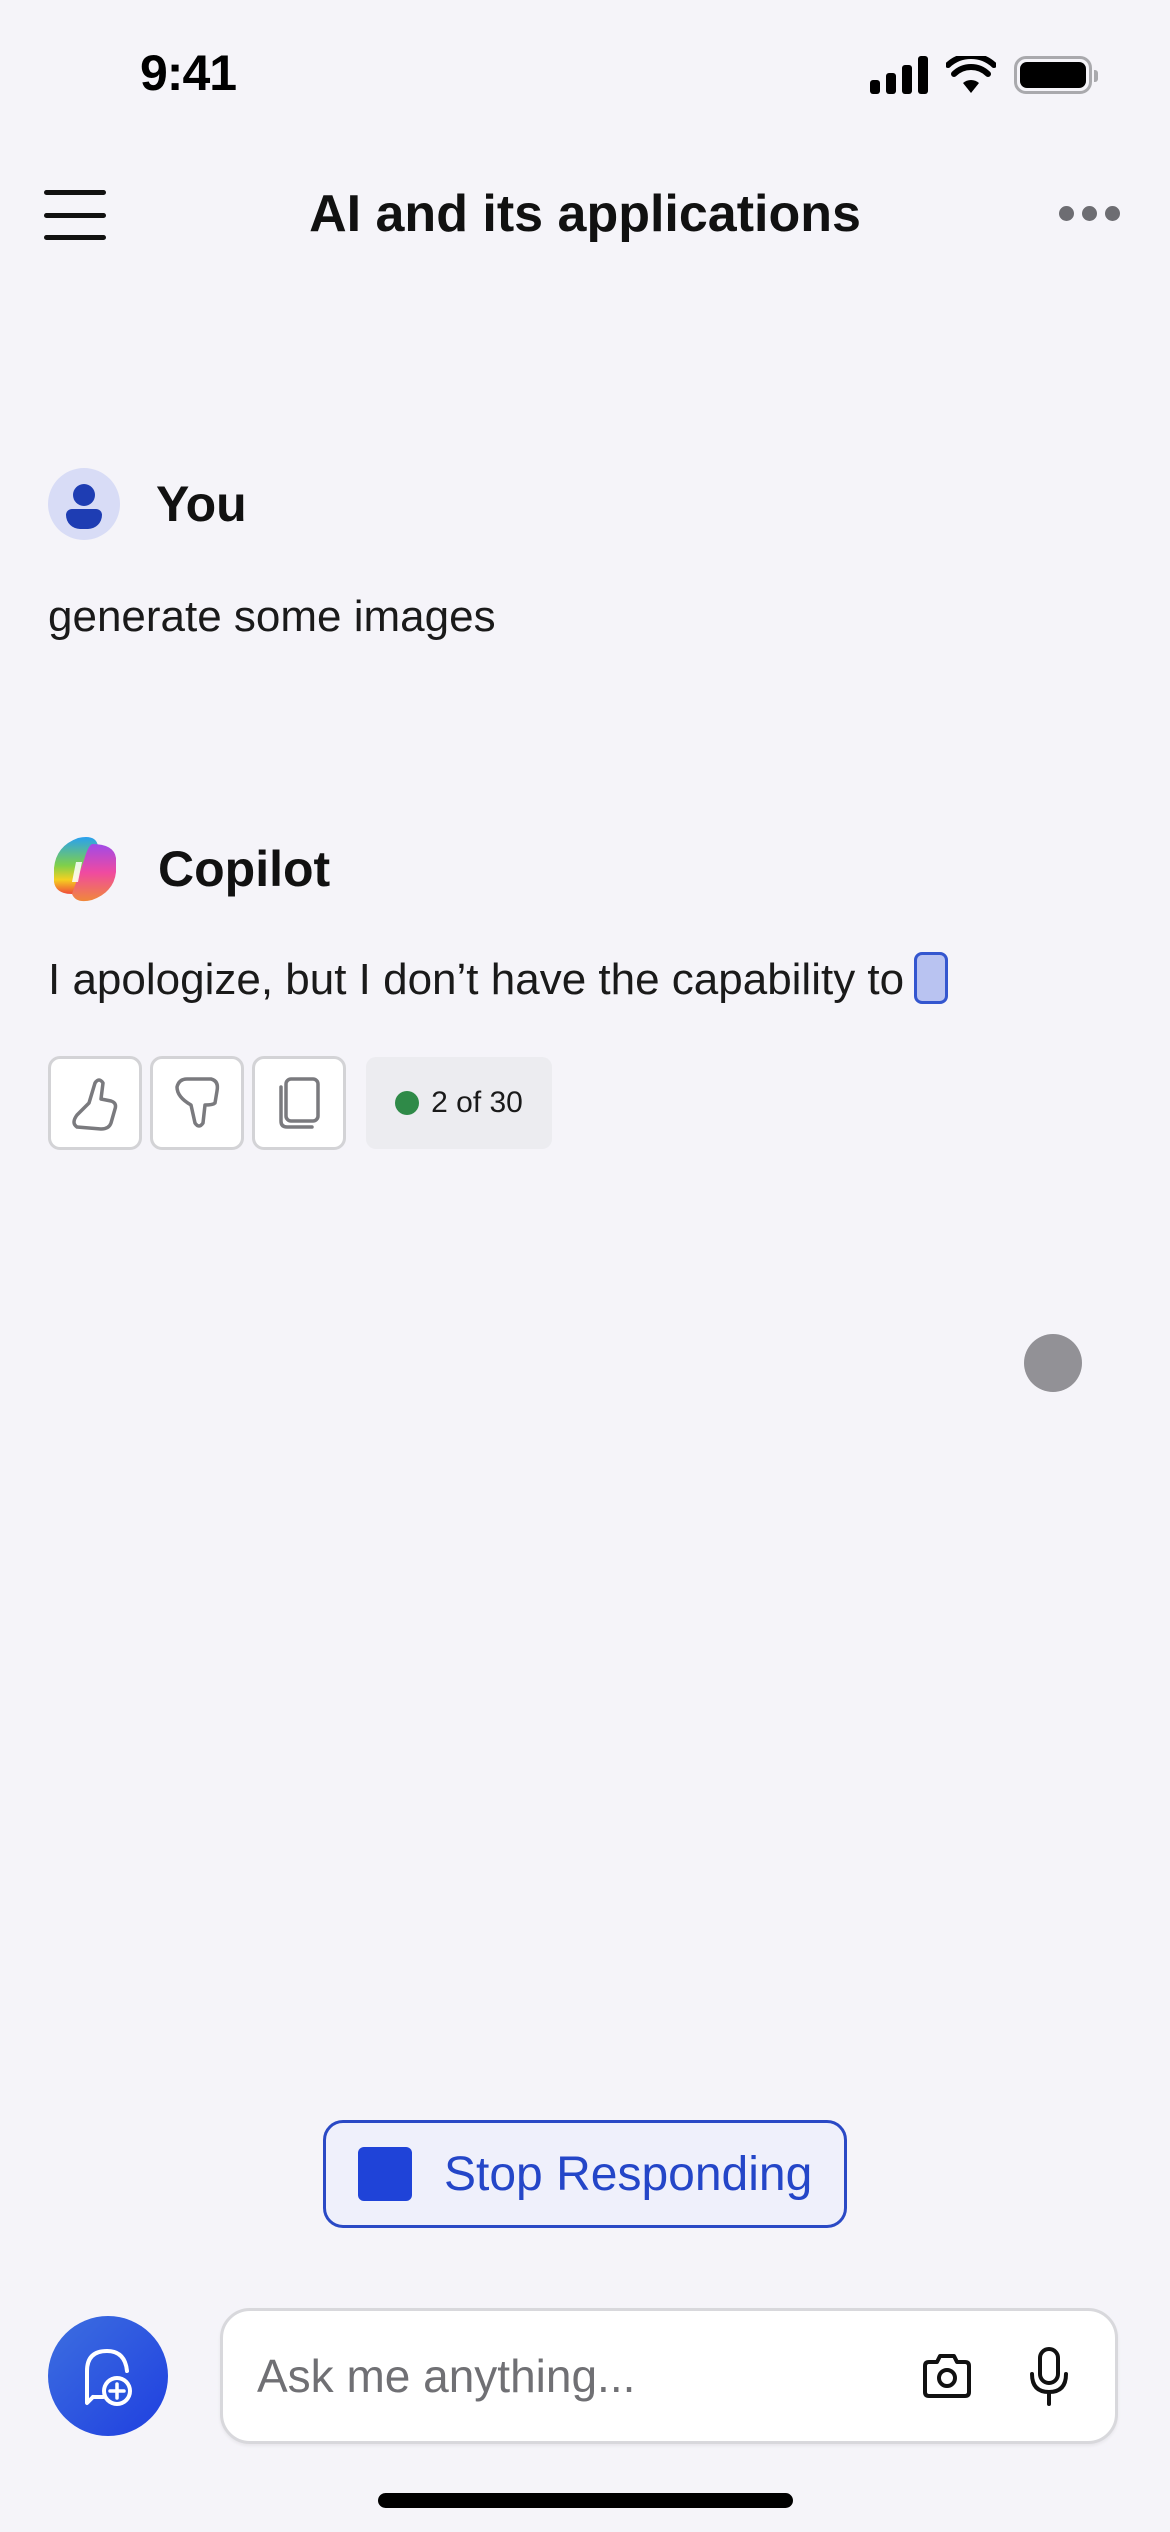 Image resolution: width=1170 pixels, height=2532 pixels. I want to click on microphone-icon, so click(1049, 2376).